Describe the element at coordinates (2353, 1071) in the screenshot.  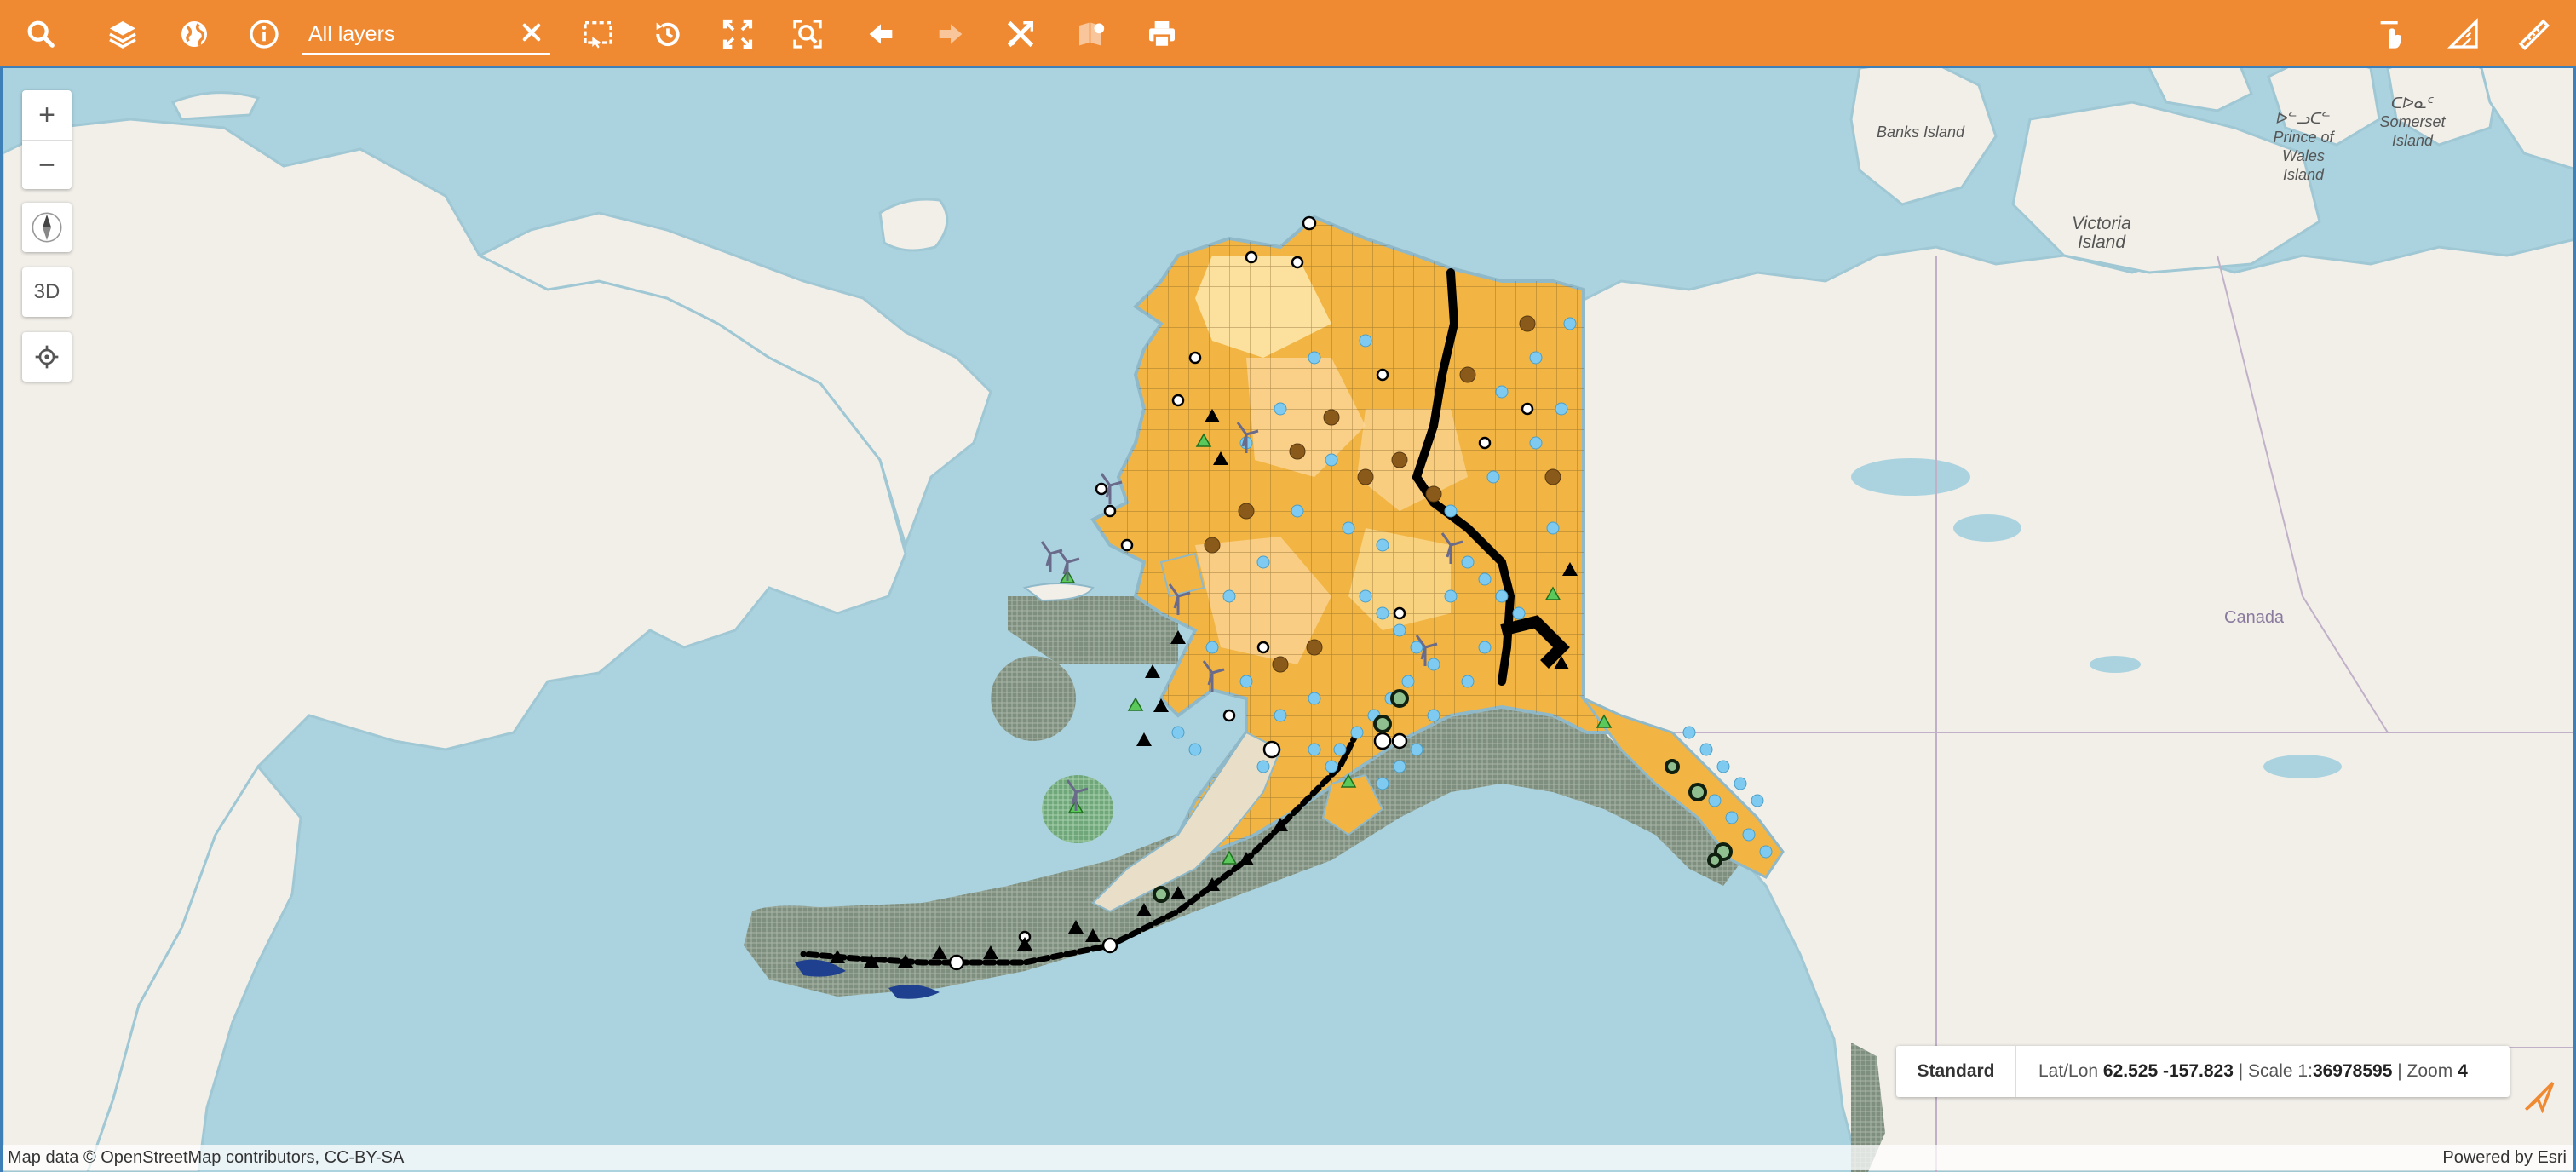
I see `scale-value: 36978595` at that location.